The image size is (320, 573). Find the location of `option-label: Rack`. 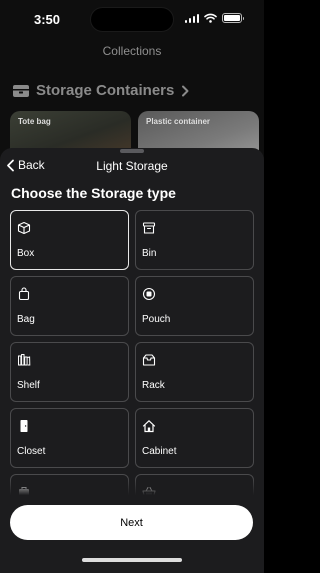

option-label: Rack is located at coordinates (153, 385).